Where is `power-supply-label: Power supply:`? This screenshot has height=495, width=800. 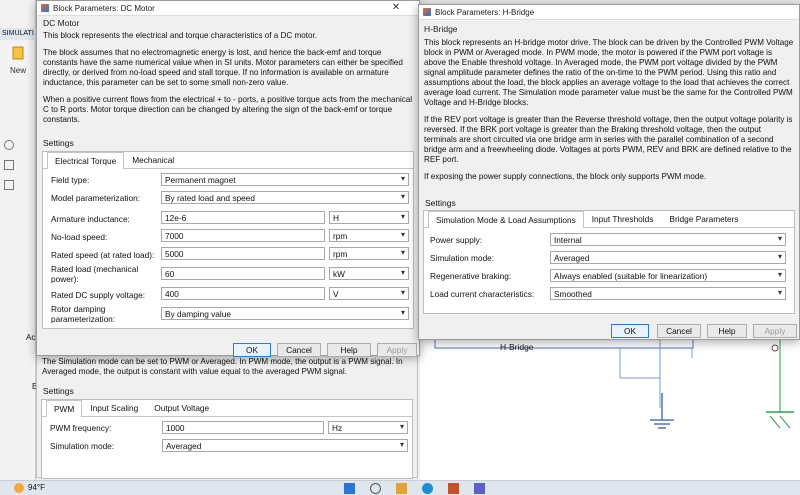
power-supply-label: Power supply: is located at coordinates (456, 240).